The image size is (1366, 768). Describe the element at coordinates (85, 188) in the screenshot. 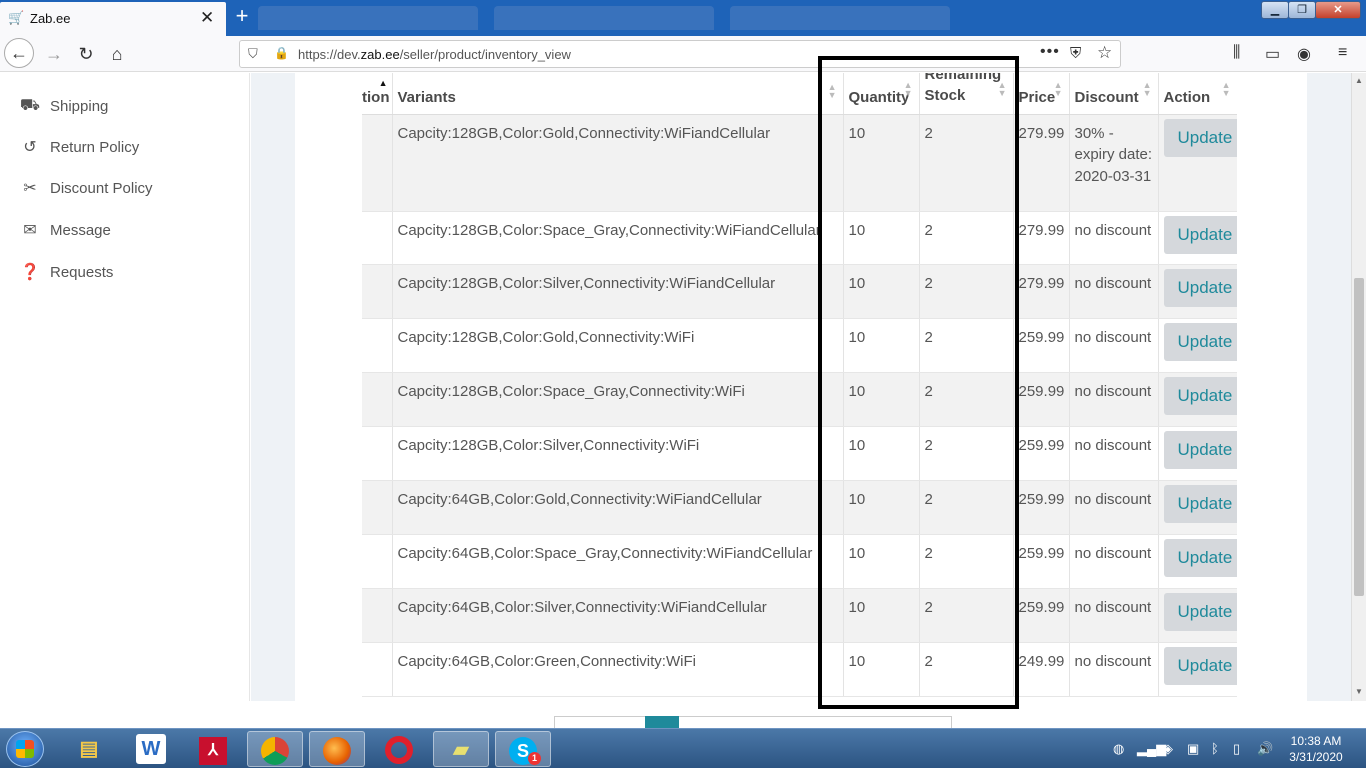

I see `sidebar-item-discount-policy: ✂ Discount Policy` at that location.